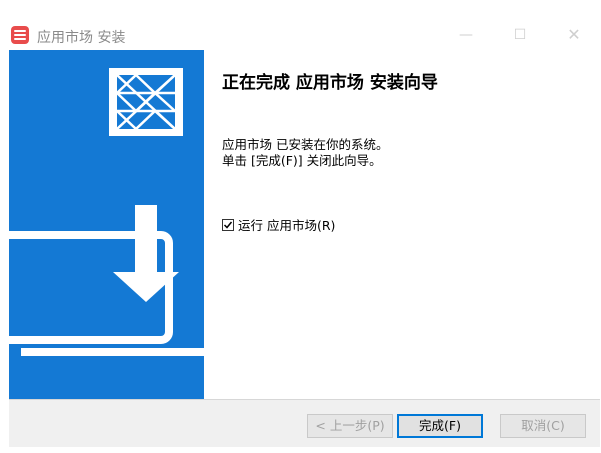 This screenshot has width=601, height=453. Describe the element at coordinates (466, 35) in the screenshot. I see `minimize-button: —` at that location.